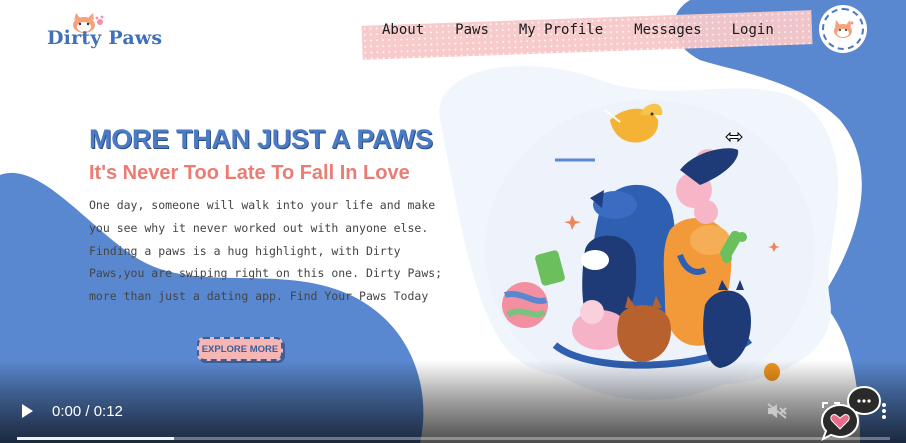 This screenshot has width=906, height=443. Describe the element at coordinates (734, 137) in the screenshot. I see `resize-cursor-icon` at that location.